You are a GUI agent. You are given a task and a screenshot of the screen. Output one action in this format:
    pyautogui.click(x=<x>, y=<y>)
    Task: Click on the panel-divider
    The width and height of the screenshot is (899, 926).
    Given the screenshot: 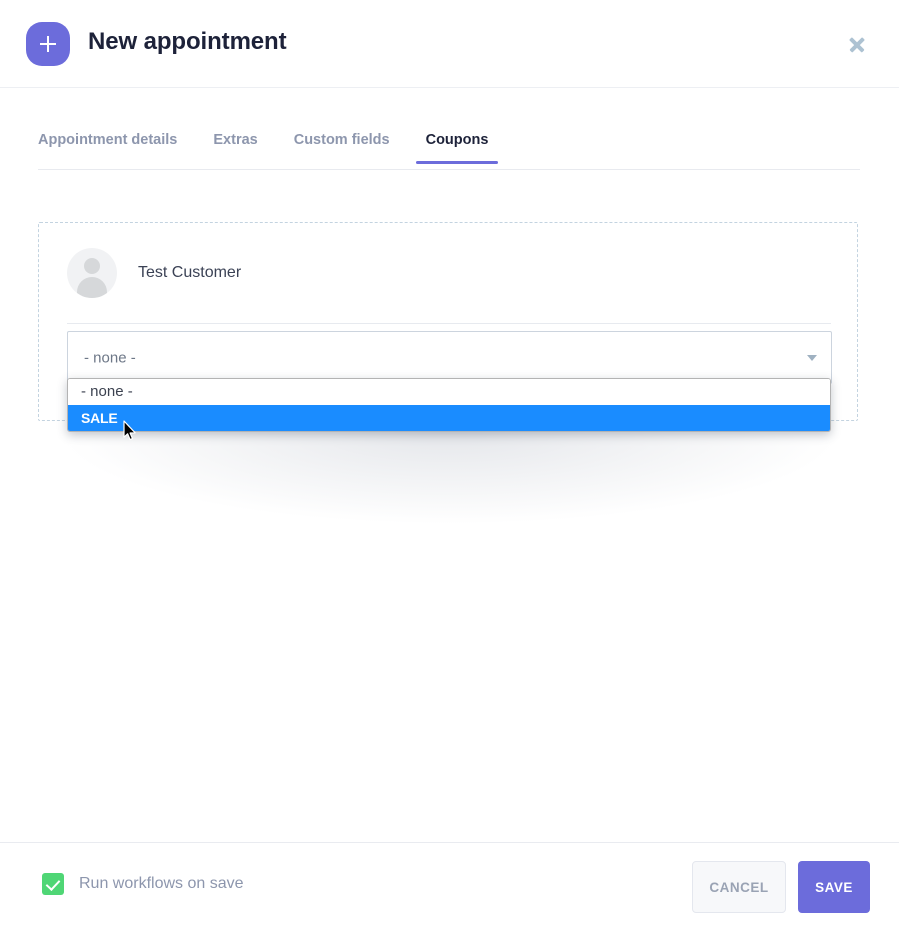 What is the action you would take?
    pyautogui.click(x=449, y=323)
    